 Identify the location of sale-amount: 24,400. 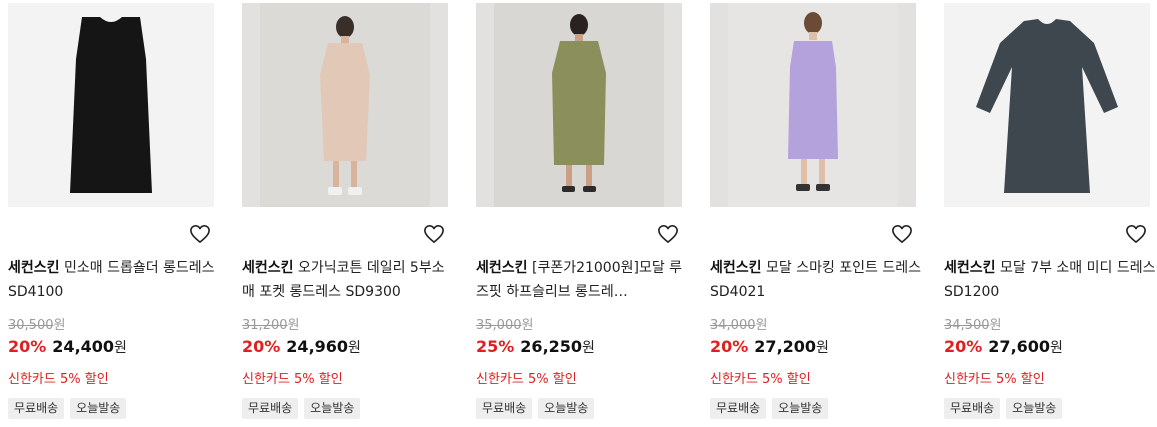
(83, 346).